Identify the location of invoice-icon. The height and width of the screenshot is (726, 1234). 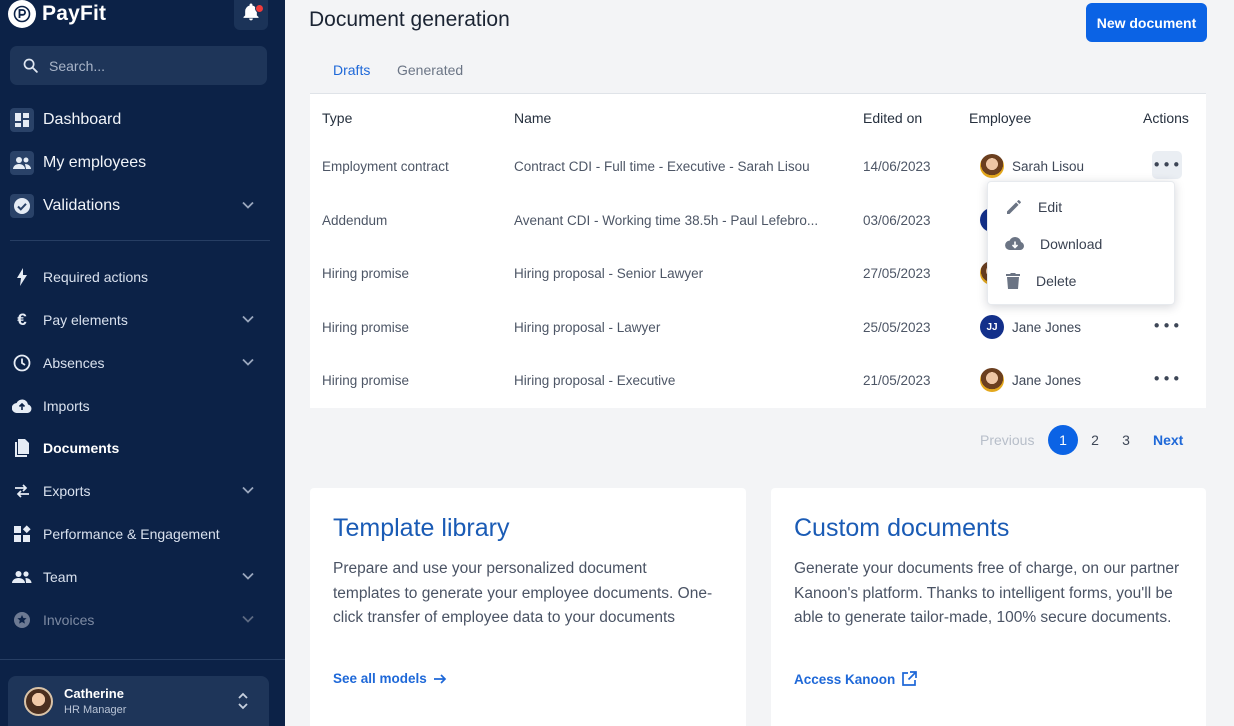
(22, 620).